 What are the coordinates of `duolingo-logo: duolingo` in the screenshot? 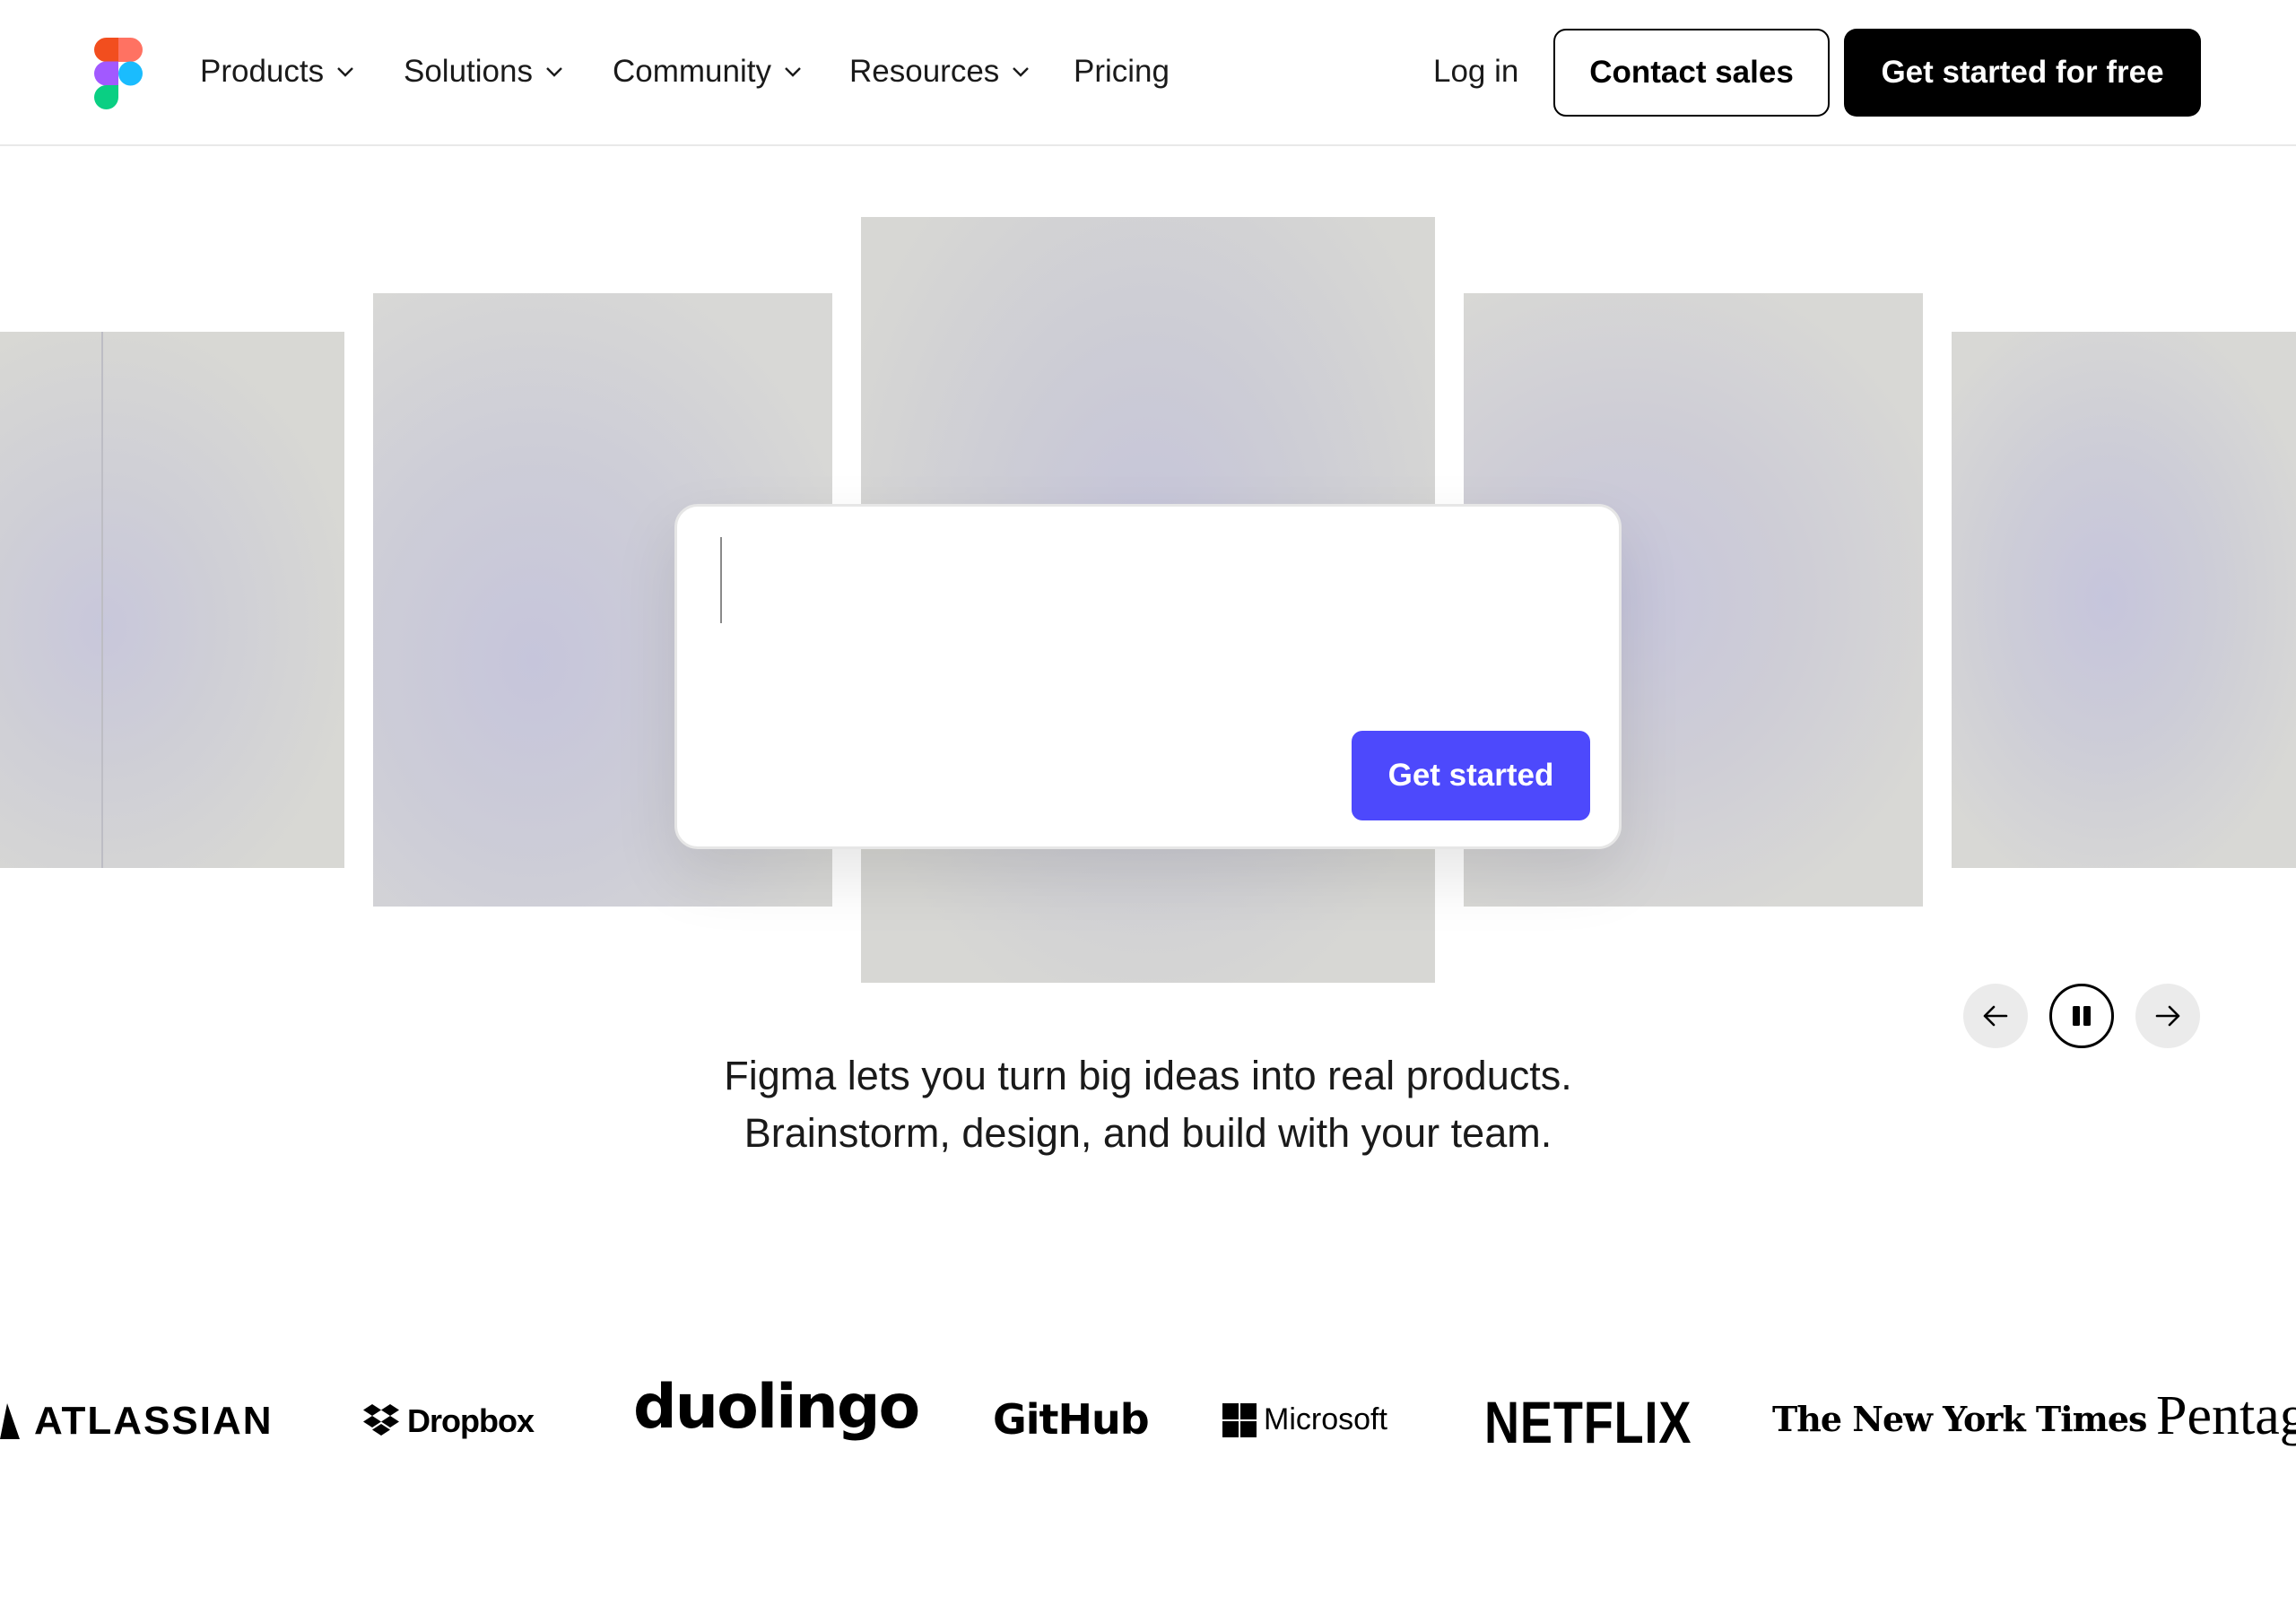 It's located at (776, 1407).